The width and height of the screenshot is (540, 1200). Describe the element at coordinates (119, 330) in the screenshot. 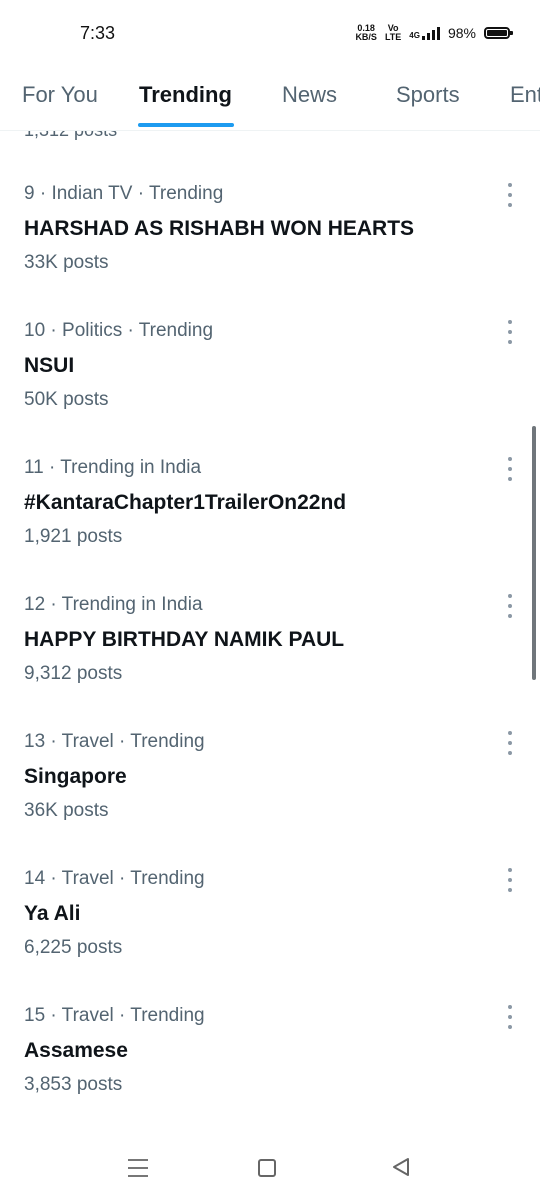

I see `trend-meta: 10 · Politics · Trending` at that location.